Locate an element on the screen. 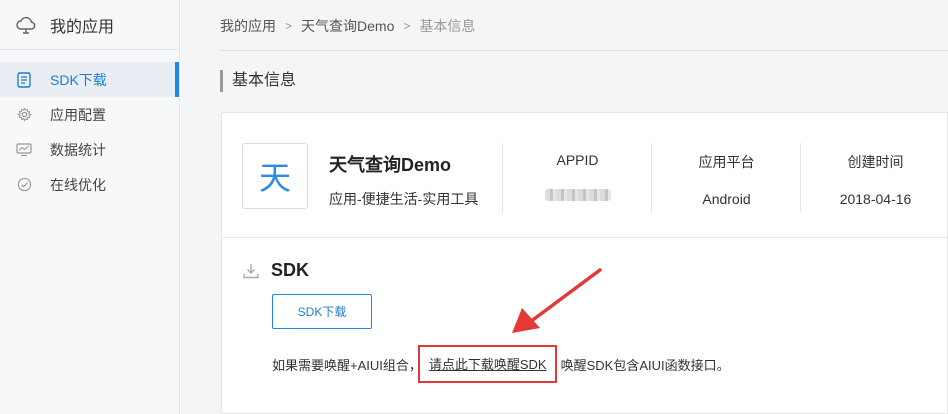 The image size is (948, 414). sidebar-item-label: 数据统计 is located at coordinates (78, 149).